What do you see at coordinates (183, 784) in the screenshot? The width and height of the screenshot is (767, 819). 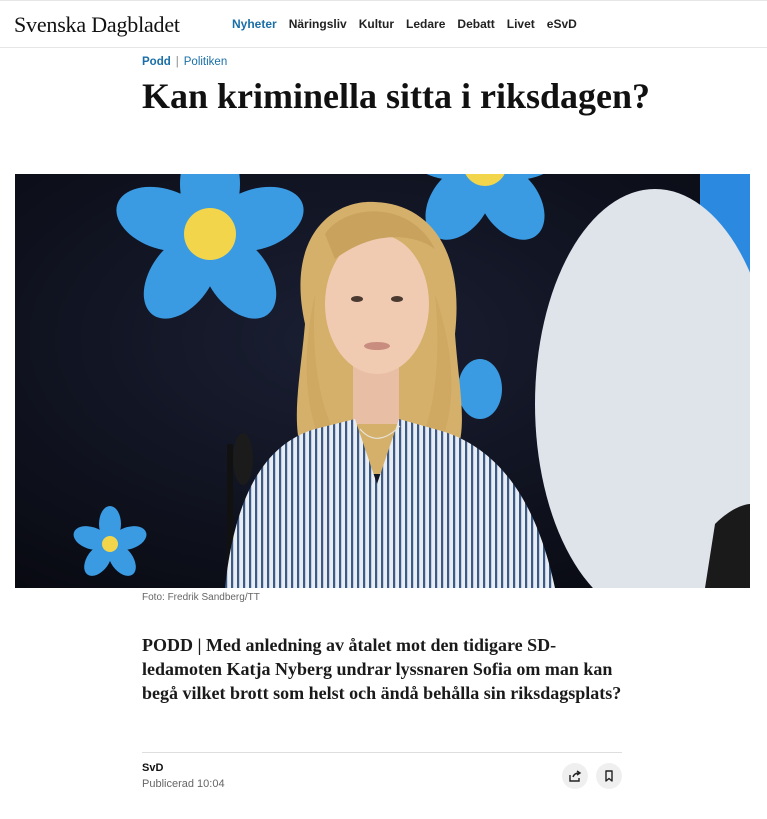 I see `publish-time: Publicerad 10:04` at bounding box center [183, 784].